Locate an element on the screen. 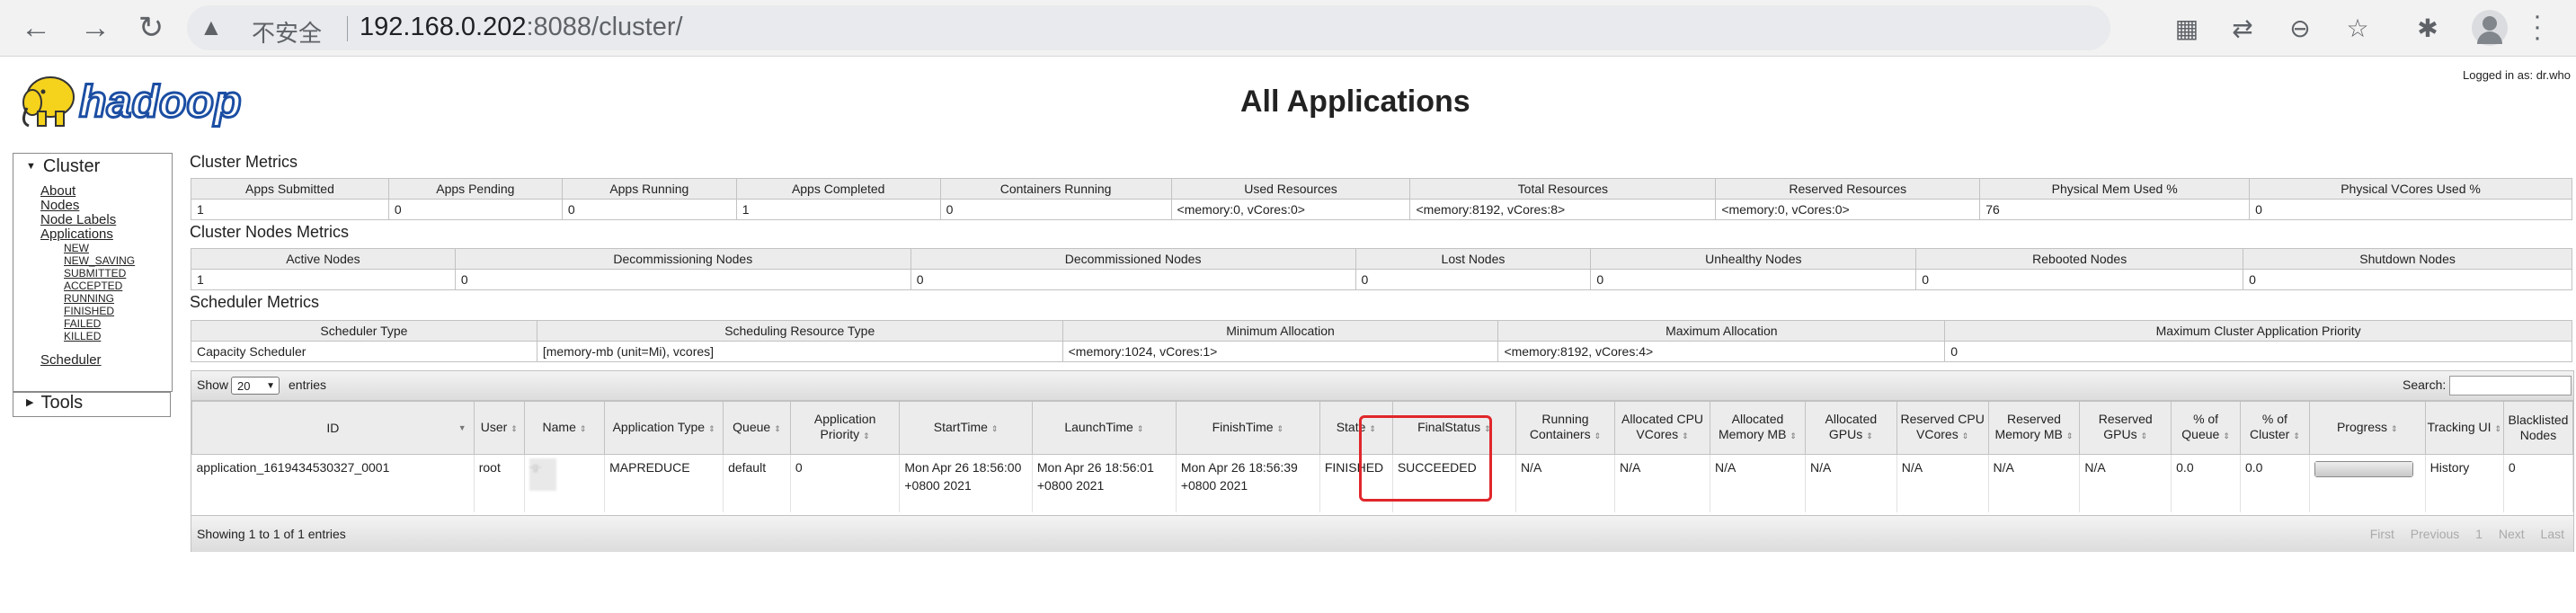  col-header-priority: Application Priority ⇕ is located at coordinates (845, 428).